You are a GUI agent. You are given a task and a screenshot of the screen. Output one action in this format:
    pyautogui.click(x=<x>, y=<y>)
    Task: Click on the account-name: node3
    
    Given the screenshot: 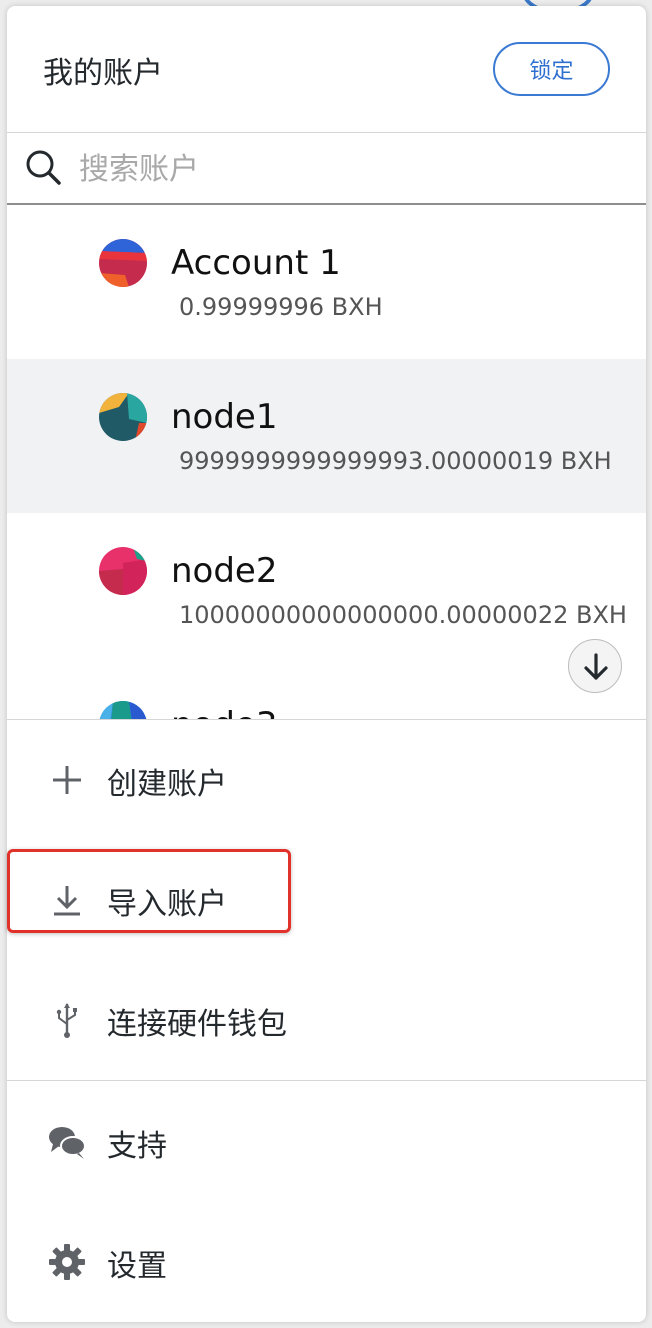 What is the action you would take?
    pyautogui.click(x=224, y=712)
    